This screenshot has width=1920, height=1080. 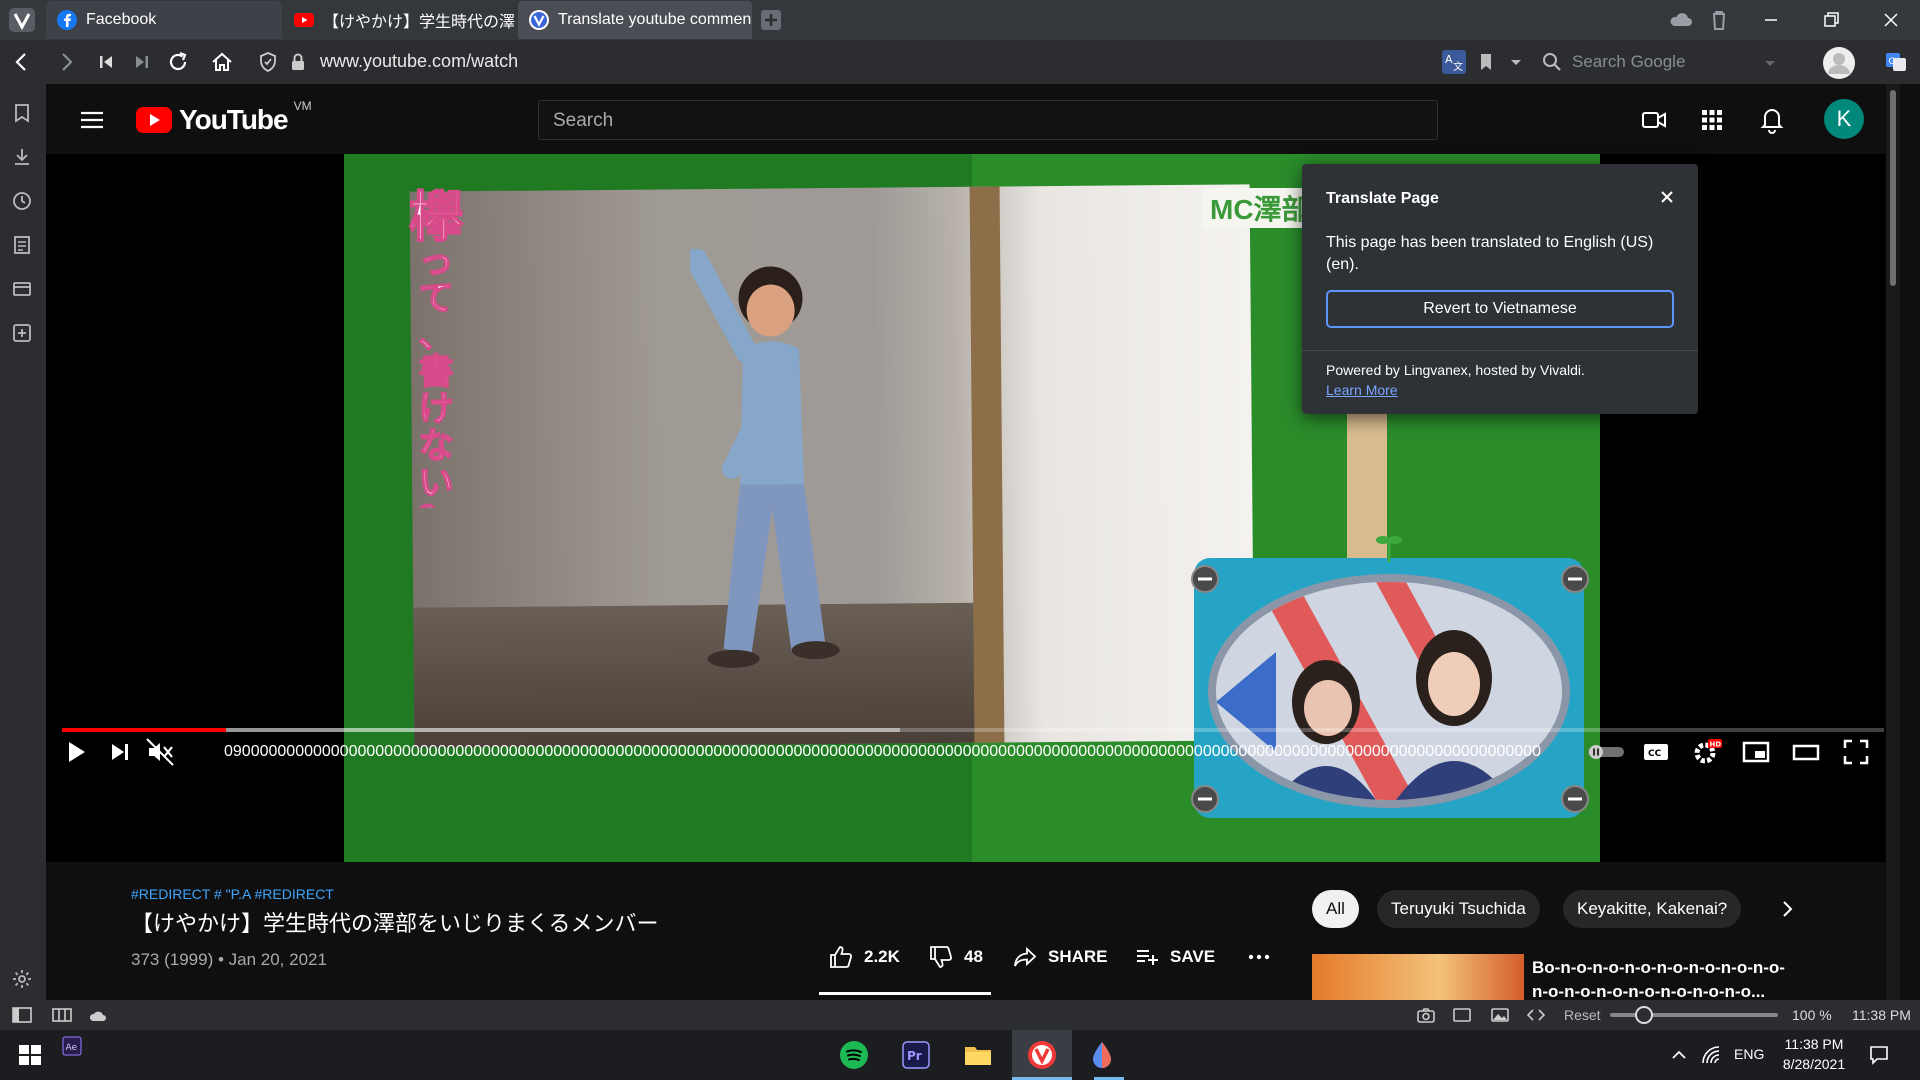 I want to click on dislike-button: 48, so click(x=955, y=957).